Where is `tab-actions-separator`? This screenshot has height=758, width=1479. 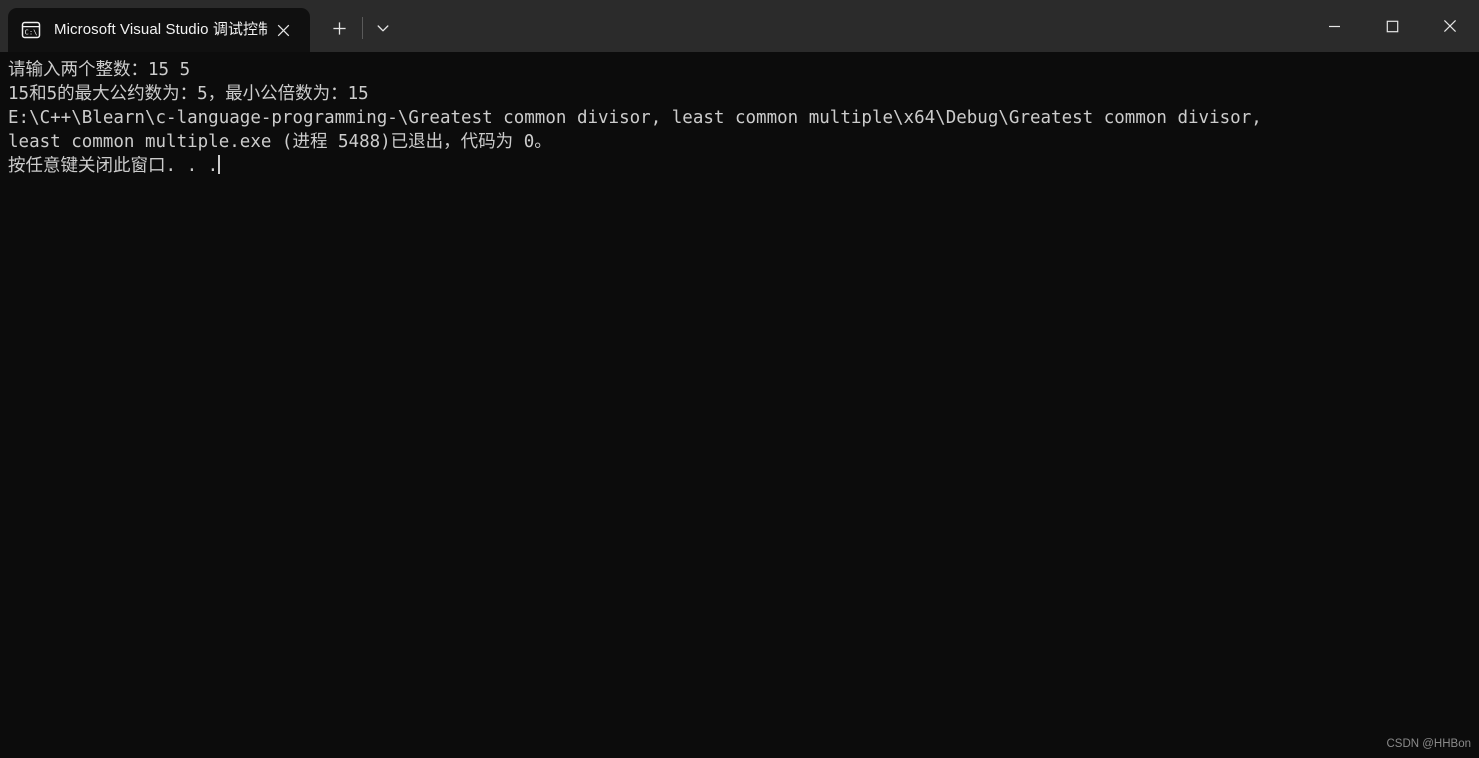 tab-actions-separator is located at coordinates (362, 28).